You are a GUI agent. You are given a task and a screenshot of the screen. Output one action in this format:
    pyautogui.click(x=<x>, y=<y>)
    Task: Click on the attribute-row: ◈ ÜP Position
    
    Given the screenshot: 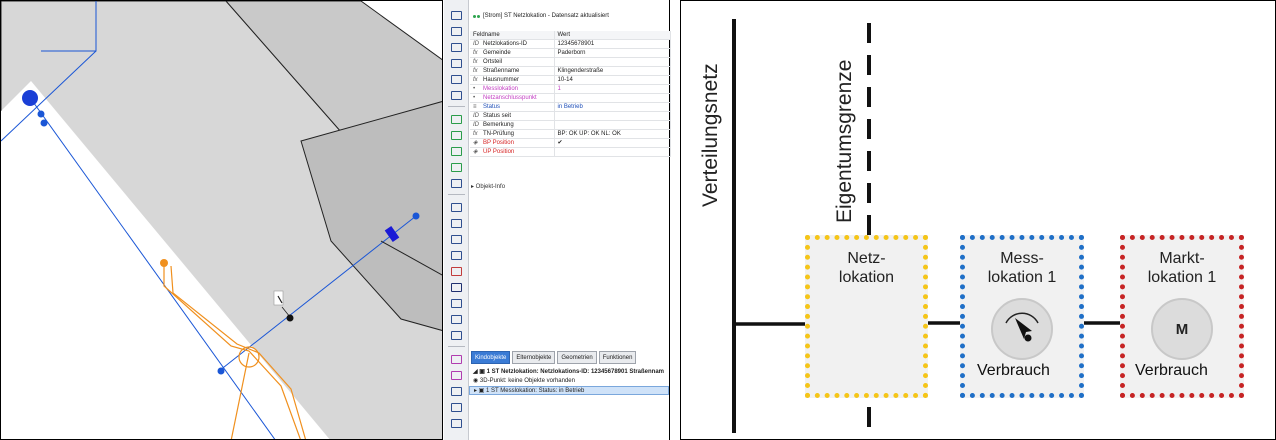 What is the action you would take?
    pyautogui.click(x=570, y=152)
    